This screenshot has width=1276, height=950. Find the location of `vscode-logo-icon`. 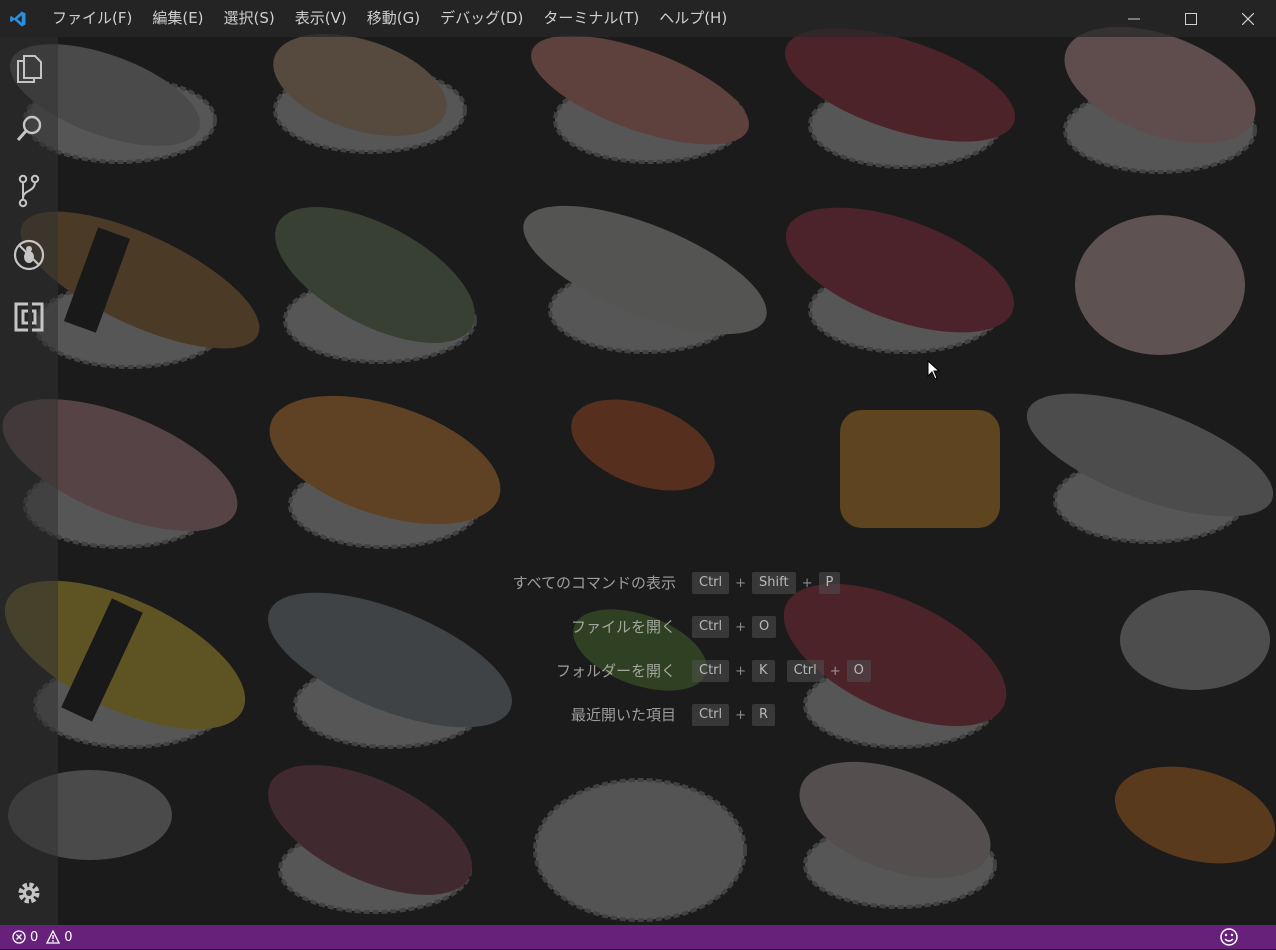

vscode-logo-icon is located at coordinates (18, 18).